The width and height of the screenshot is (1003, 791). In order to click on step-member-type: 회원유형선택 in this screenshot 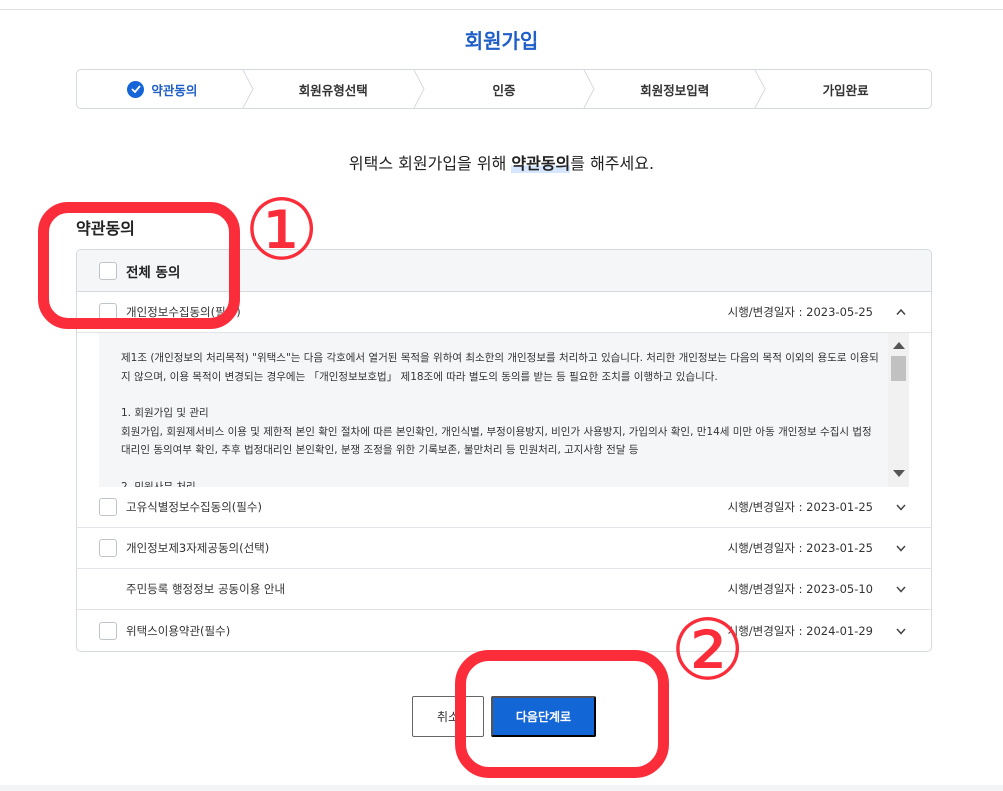, I will do `click(336, 89)`.